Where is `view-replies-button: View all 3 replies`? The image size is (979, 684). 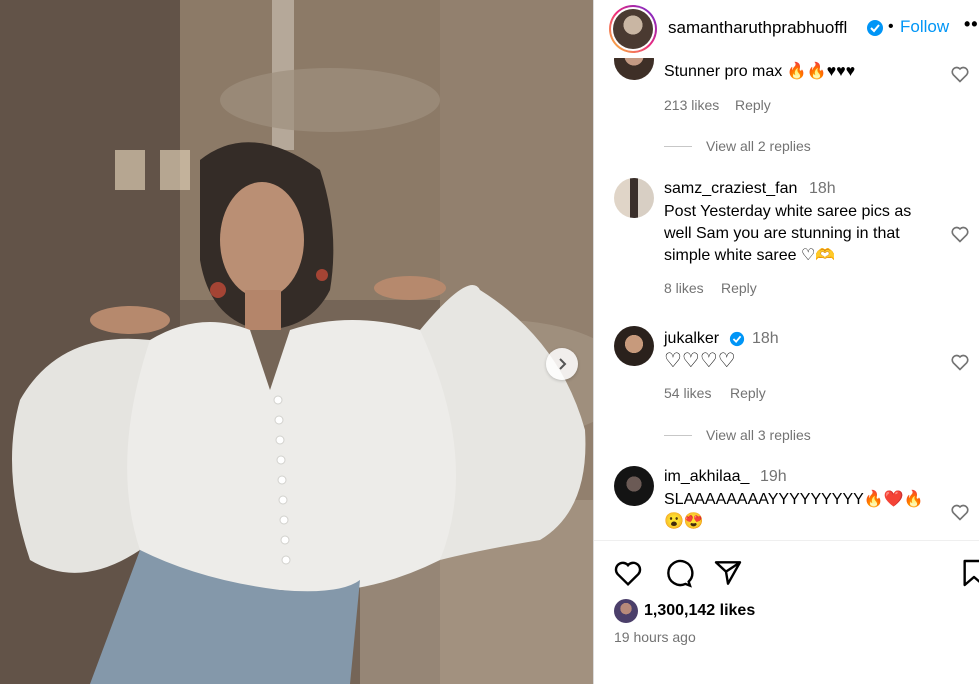
view-replies-button: View all 3 replies is located at coordinates (737, 435).